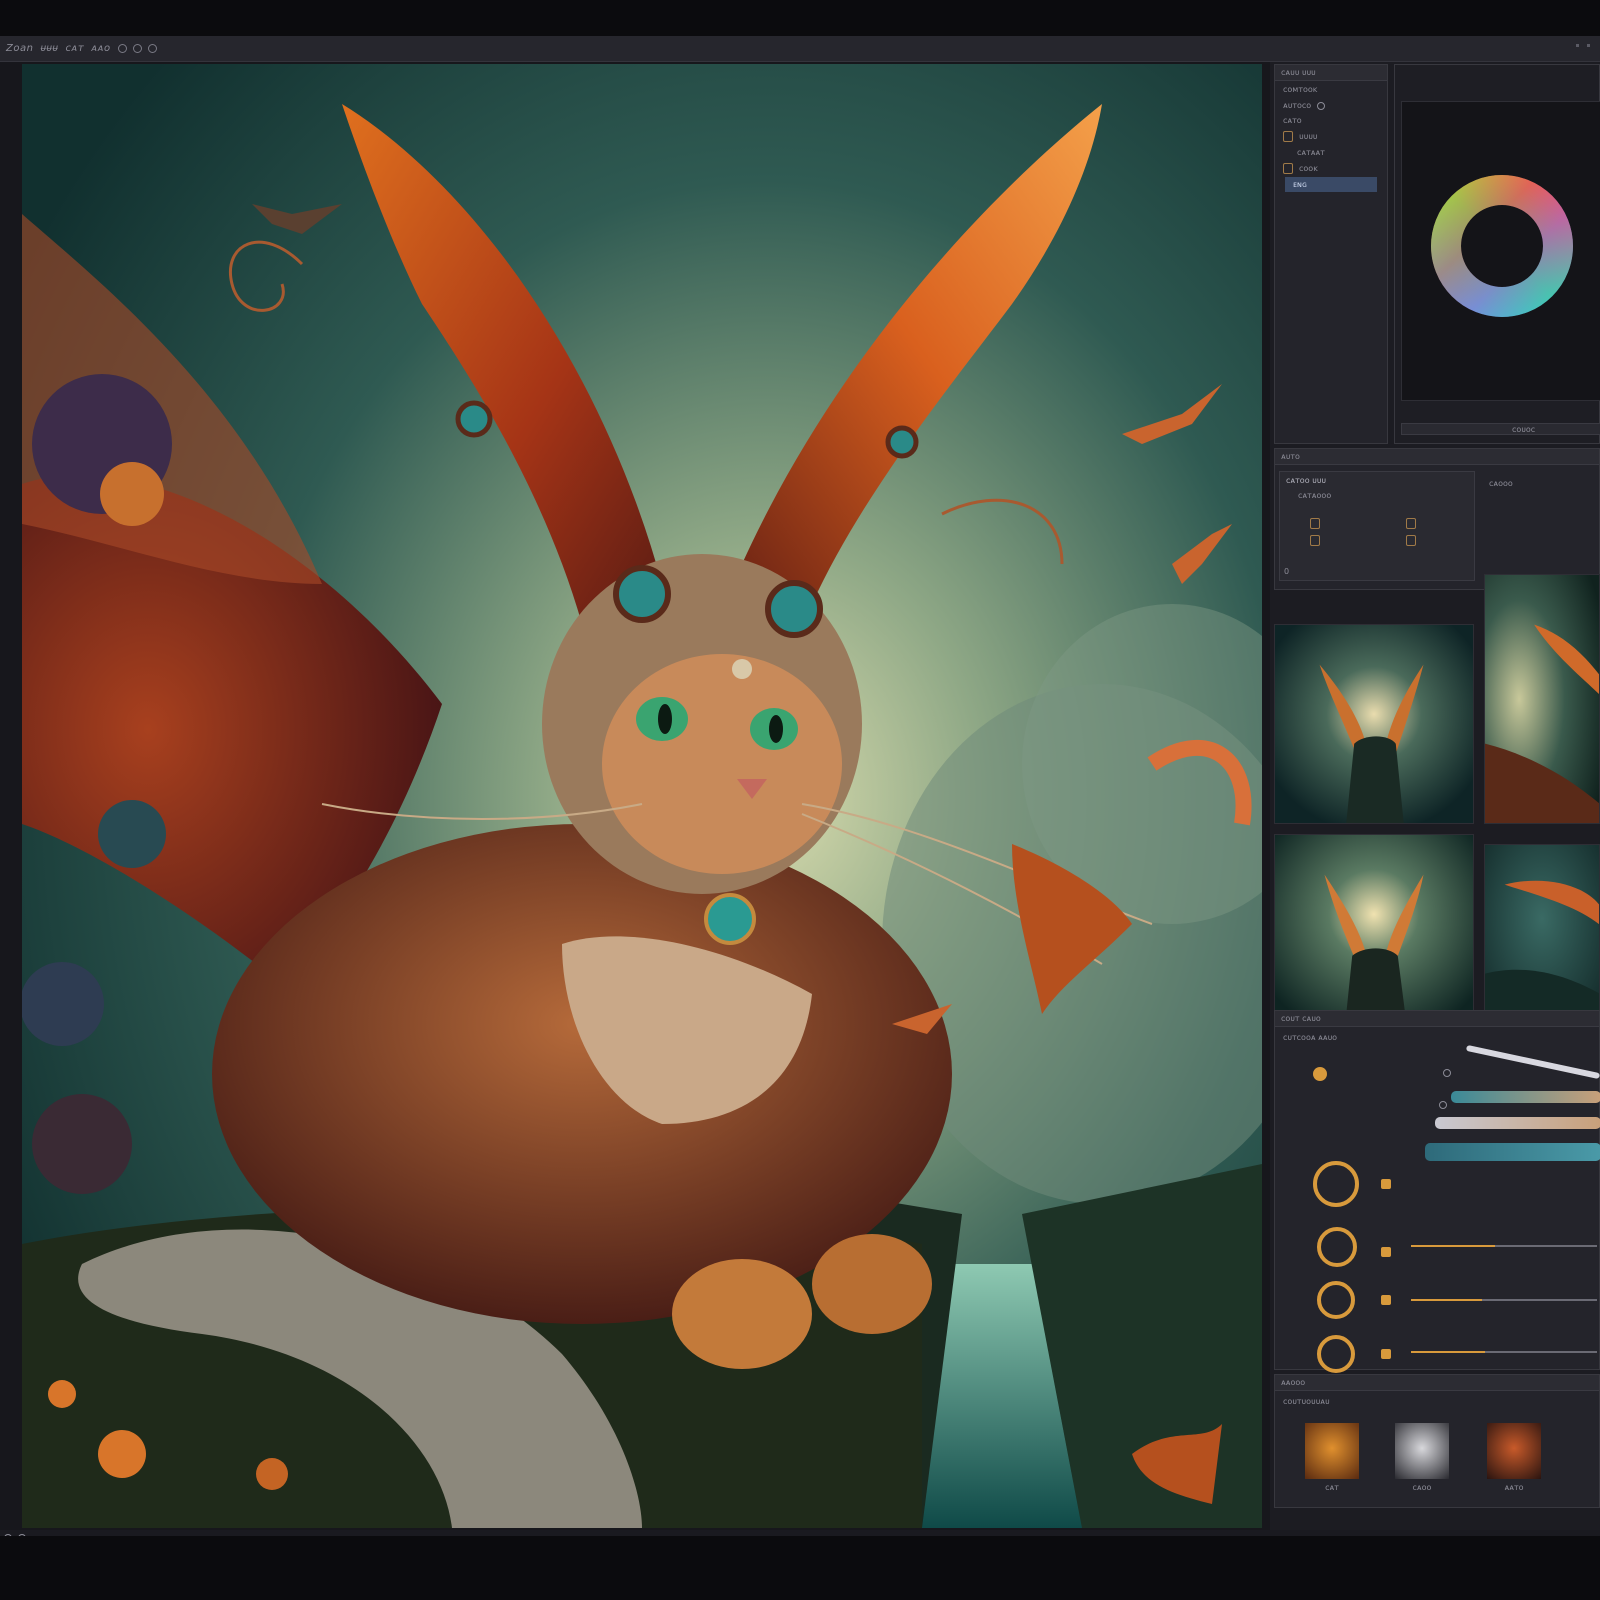 Image resolution: width=1600 pixels, height=1600 pixels. Describe the element at coordinates (1310, 1037) in the screenshot. I see `brush-panel-subheader: ᴄᴜᴛᴄᴏᴏᴀ ᴀᴀᴜᴏ` at that location.